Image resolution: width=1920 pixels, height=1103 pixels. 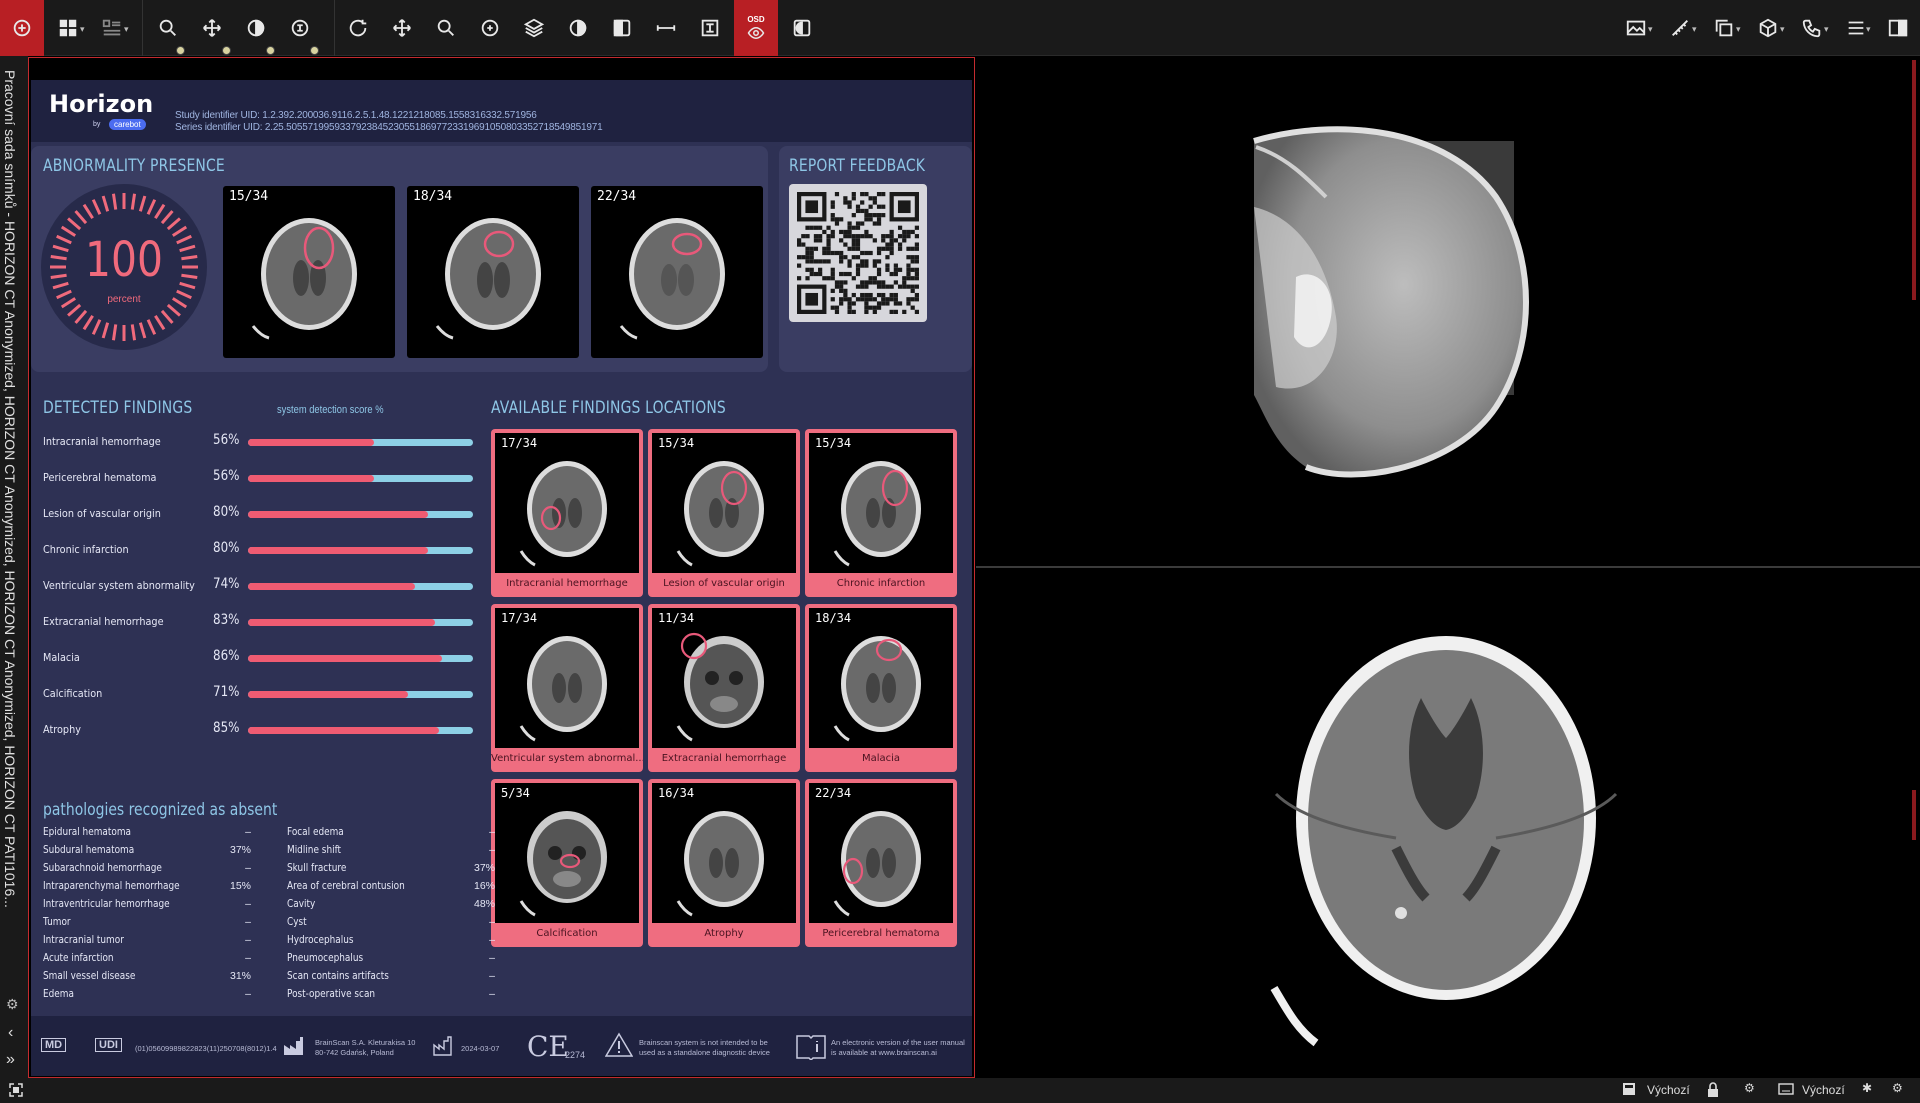 What do you see at coordinates (74, 224) in the screenshot?
I see `gauge-tick` at bounding box center [74, 224].